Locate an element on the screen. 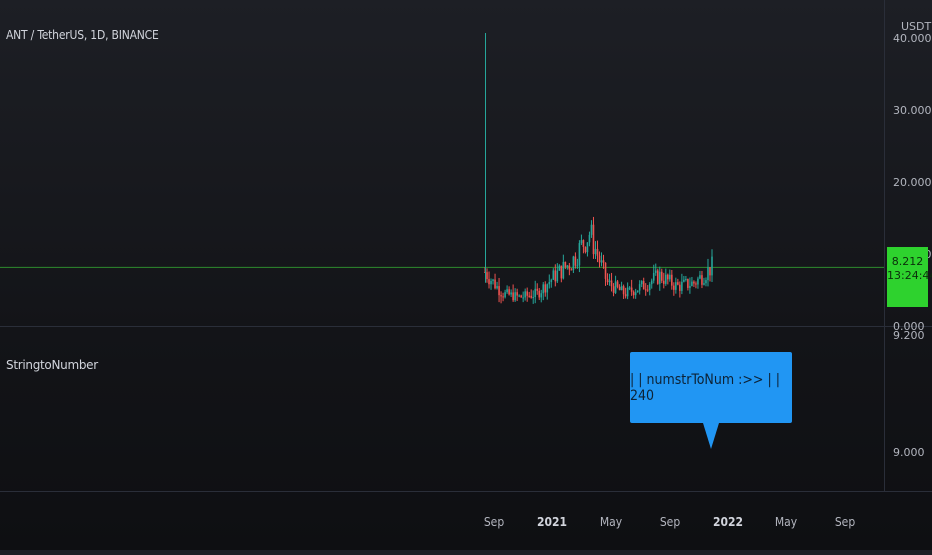  last-price-value: 8.212 is located at coordinates (907, 261).